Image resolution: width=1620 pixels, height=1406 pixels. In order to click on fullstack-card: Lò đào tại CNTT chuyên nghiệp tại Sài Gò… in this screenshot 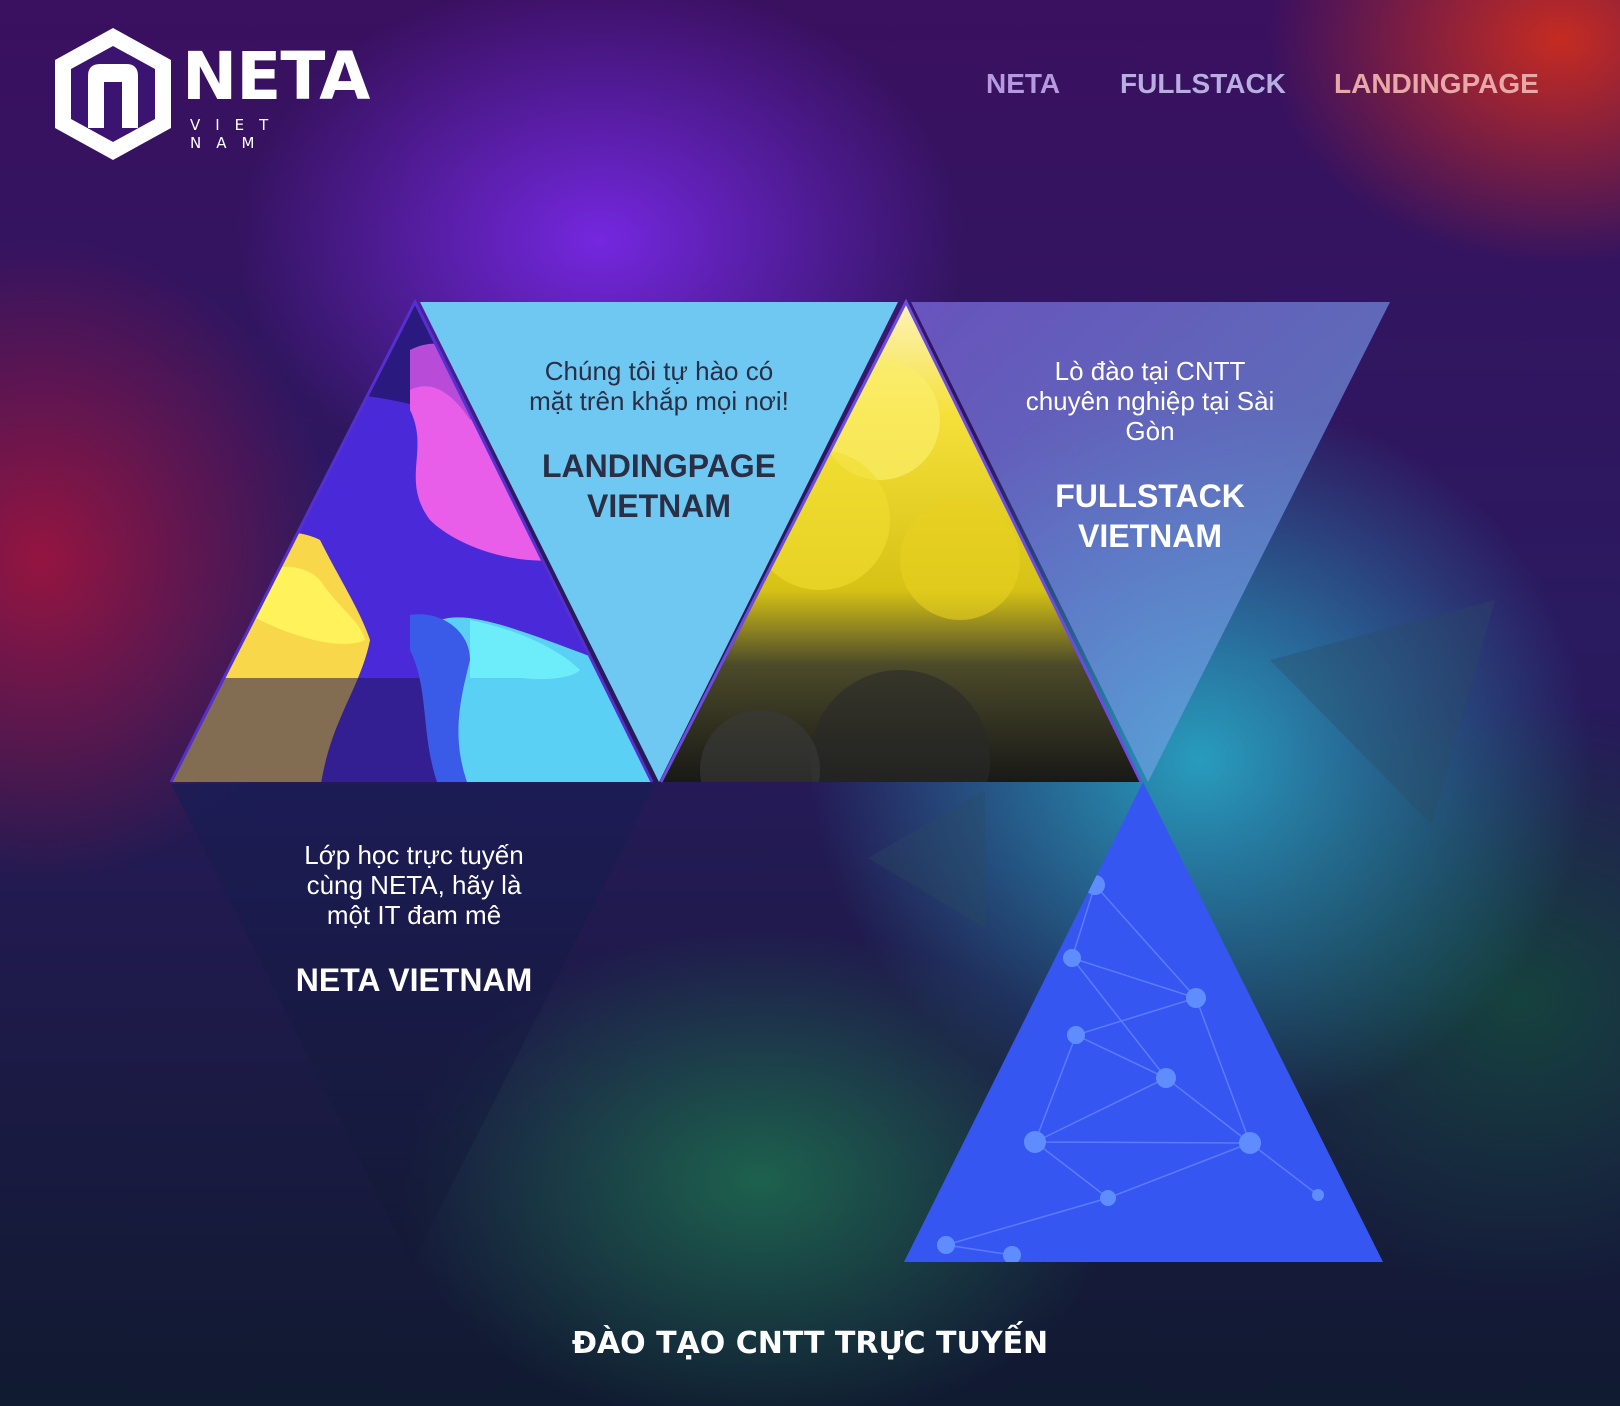, I will do `click(1150, 456)`.